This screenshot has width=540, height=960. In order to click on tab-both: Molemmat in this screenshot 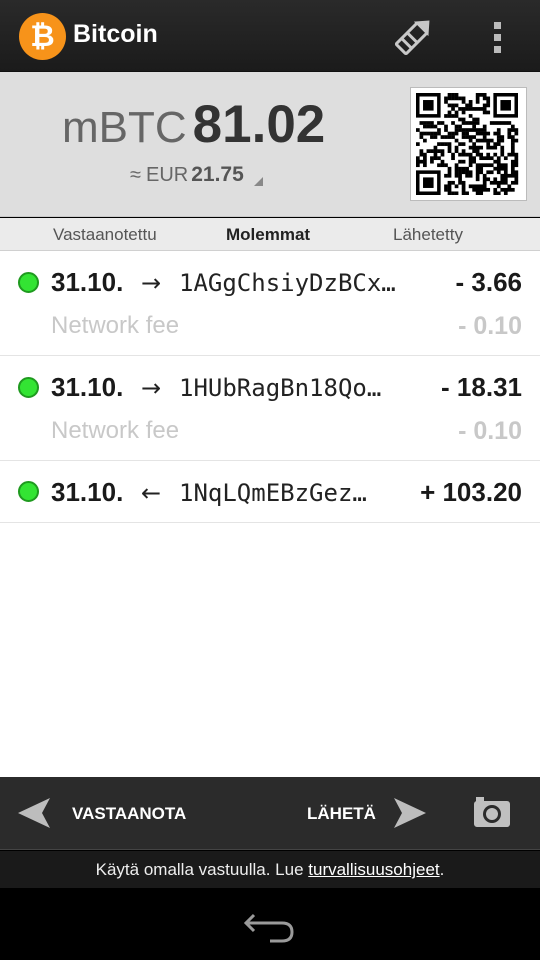, I will do `click(268, 235)`.